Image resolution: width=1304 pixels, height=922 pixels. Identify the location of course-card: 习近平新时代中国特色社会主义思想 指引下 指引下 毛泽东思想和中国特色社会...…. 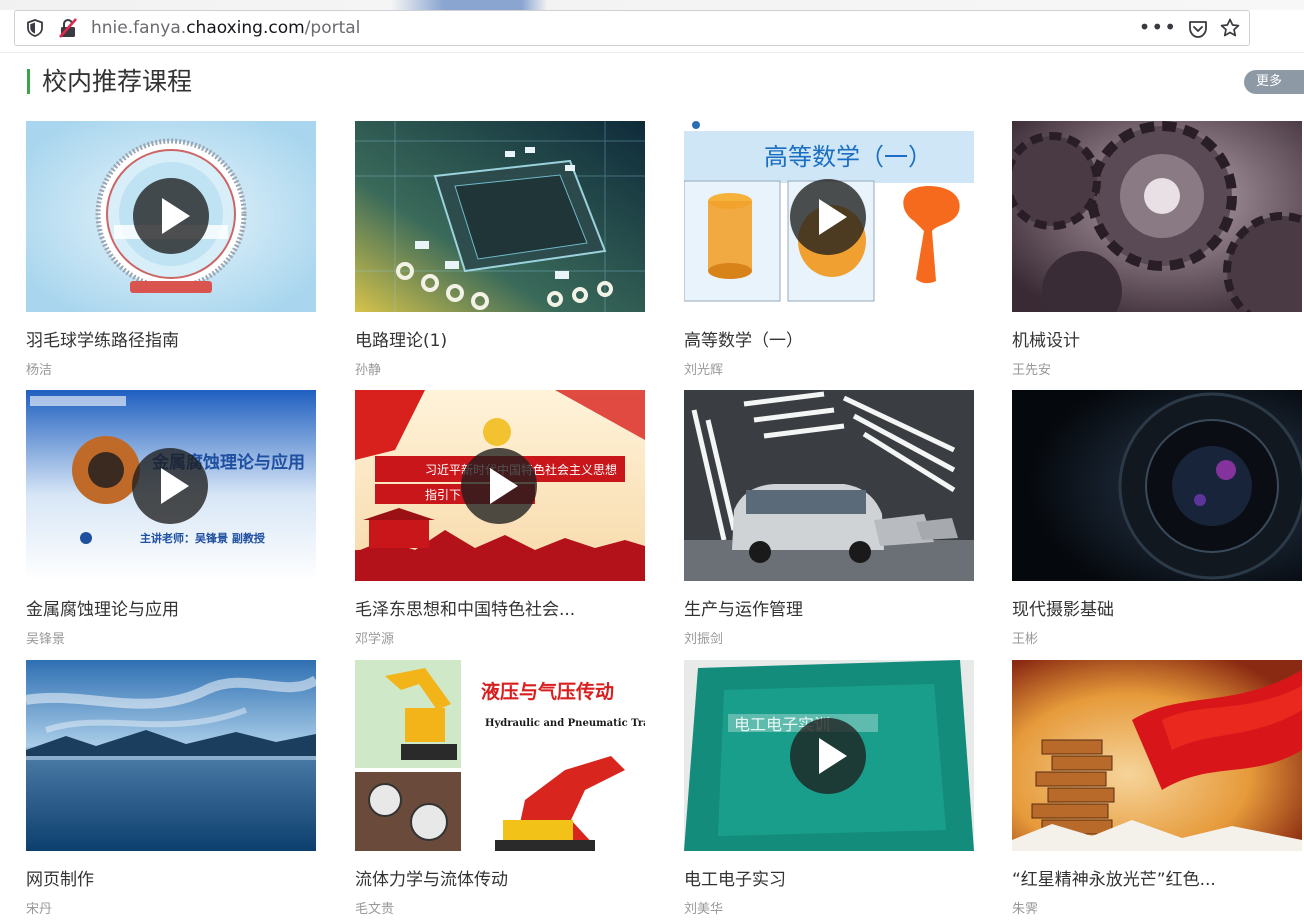
(500, 521).